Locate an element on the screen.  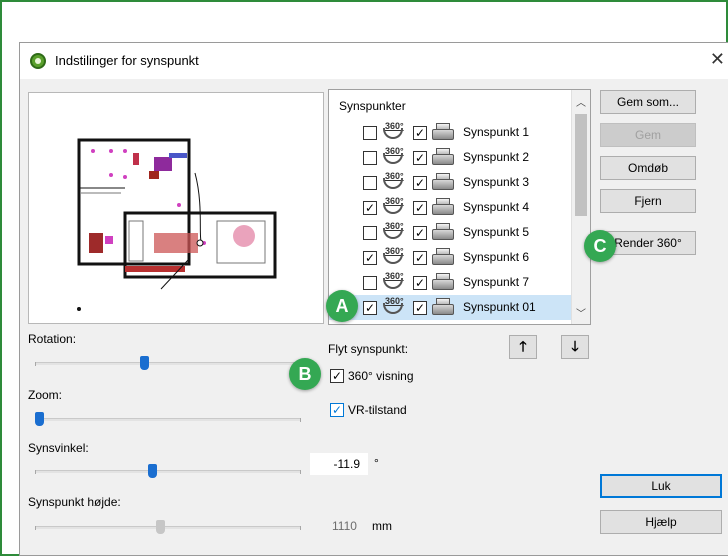
help-button: Hjælp is located at coordinates (661, 522).